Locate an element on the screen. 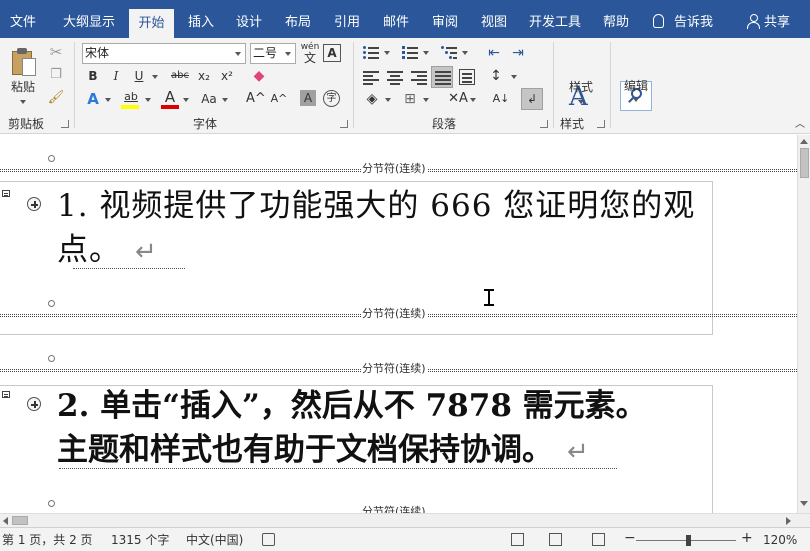 This screenshot has height=551, width=810. tab-outline: 大纲显示 is located at coordinates (89, 23).